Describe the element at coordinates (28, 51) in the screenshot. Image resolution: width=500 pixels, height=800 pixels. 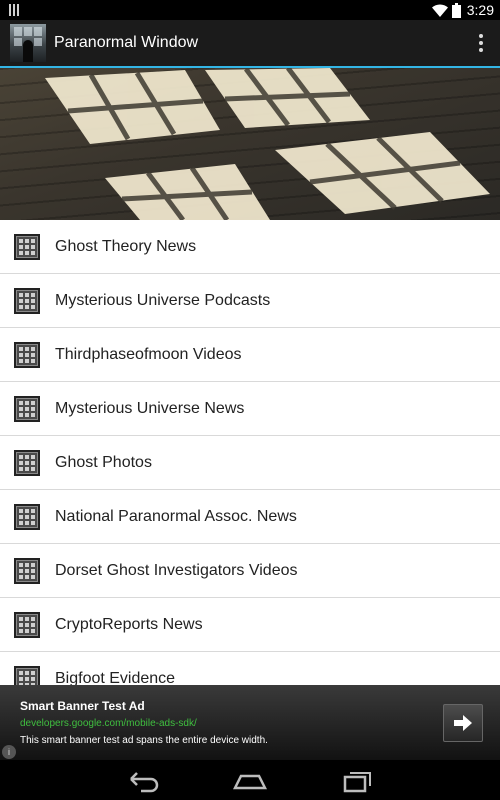
I see `silhouette-icon` at that location.